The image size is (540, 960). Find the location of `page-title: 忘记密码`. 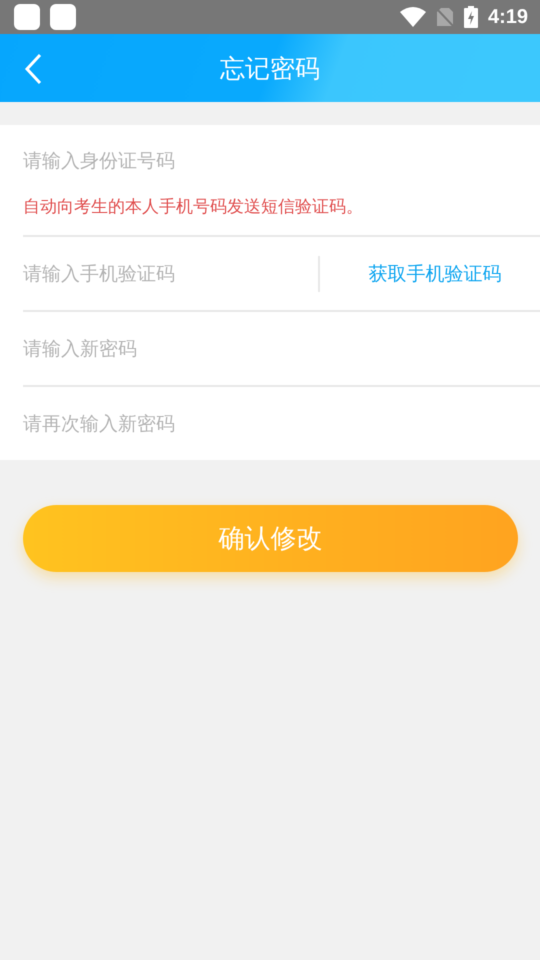

page-title: 忘记密码 is located at coordinates (270, 68).